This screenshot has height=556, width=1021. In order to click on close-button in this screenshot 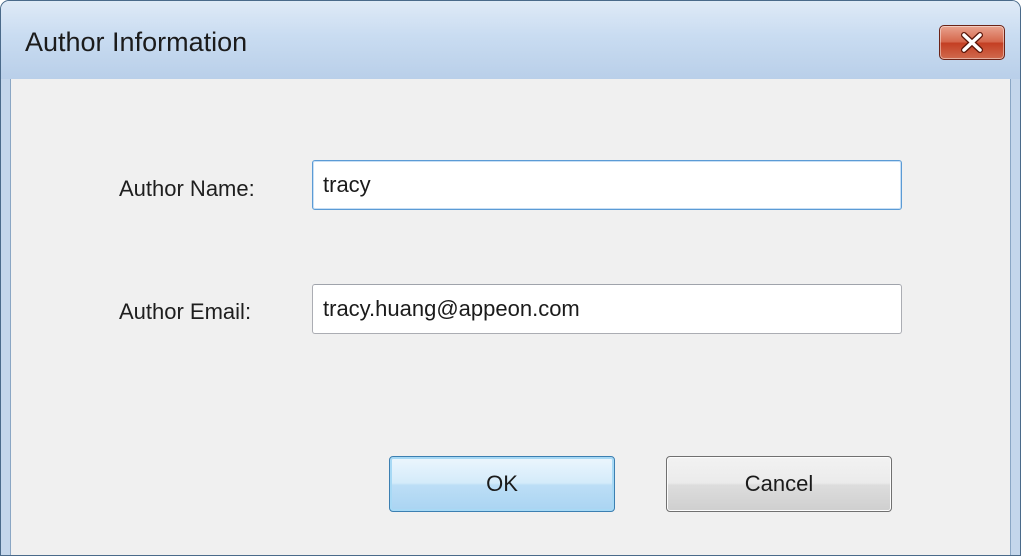, I will do `click(972, 42)`.